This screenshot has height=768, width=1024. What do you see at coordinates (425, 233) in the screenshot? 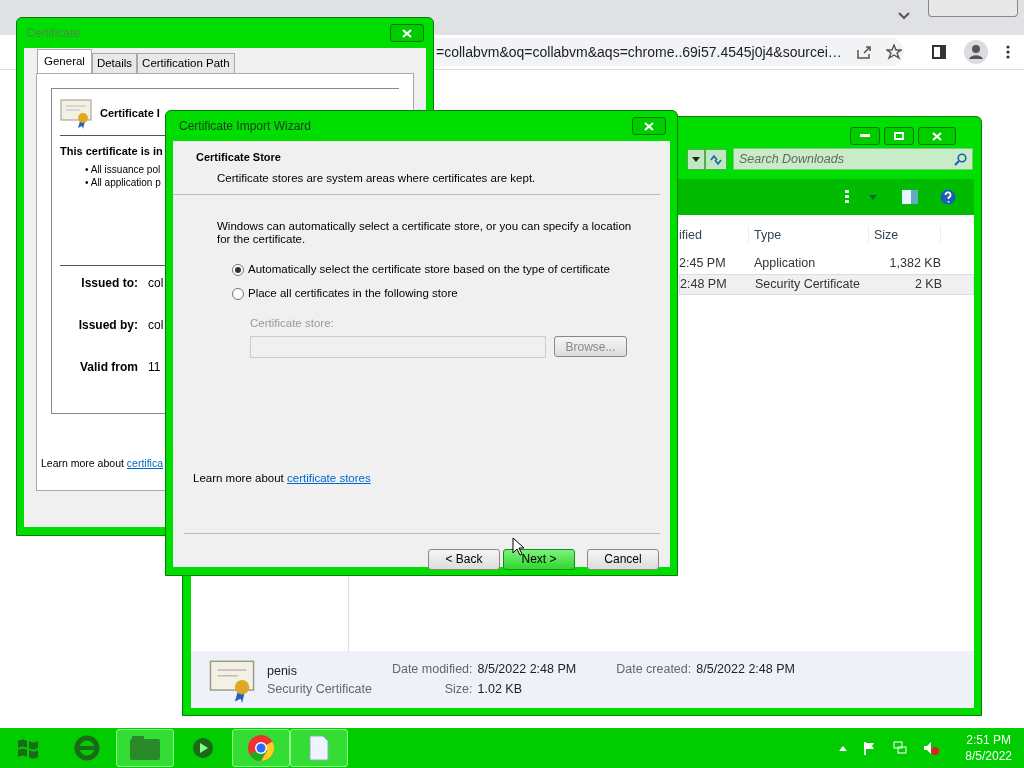
I see `instruction-text: Windows can automatically select a certificate store, or you can specify a location for the certificate.` at bounding box center [425, 233].